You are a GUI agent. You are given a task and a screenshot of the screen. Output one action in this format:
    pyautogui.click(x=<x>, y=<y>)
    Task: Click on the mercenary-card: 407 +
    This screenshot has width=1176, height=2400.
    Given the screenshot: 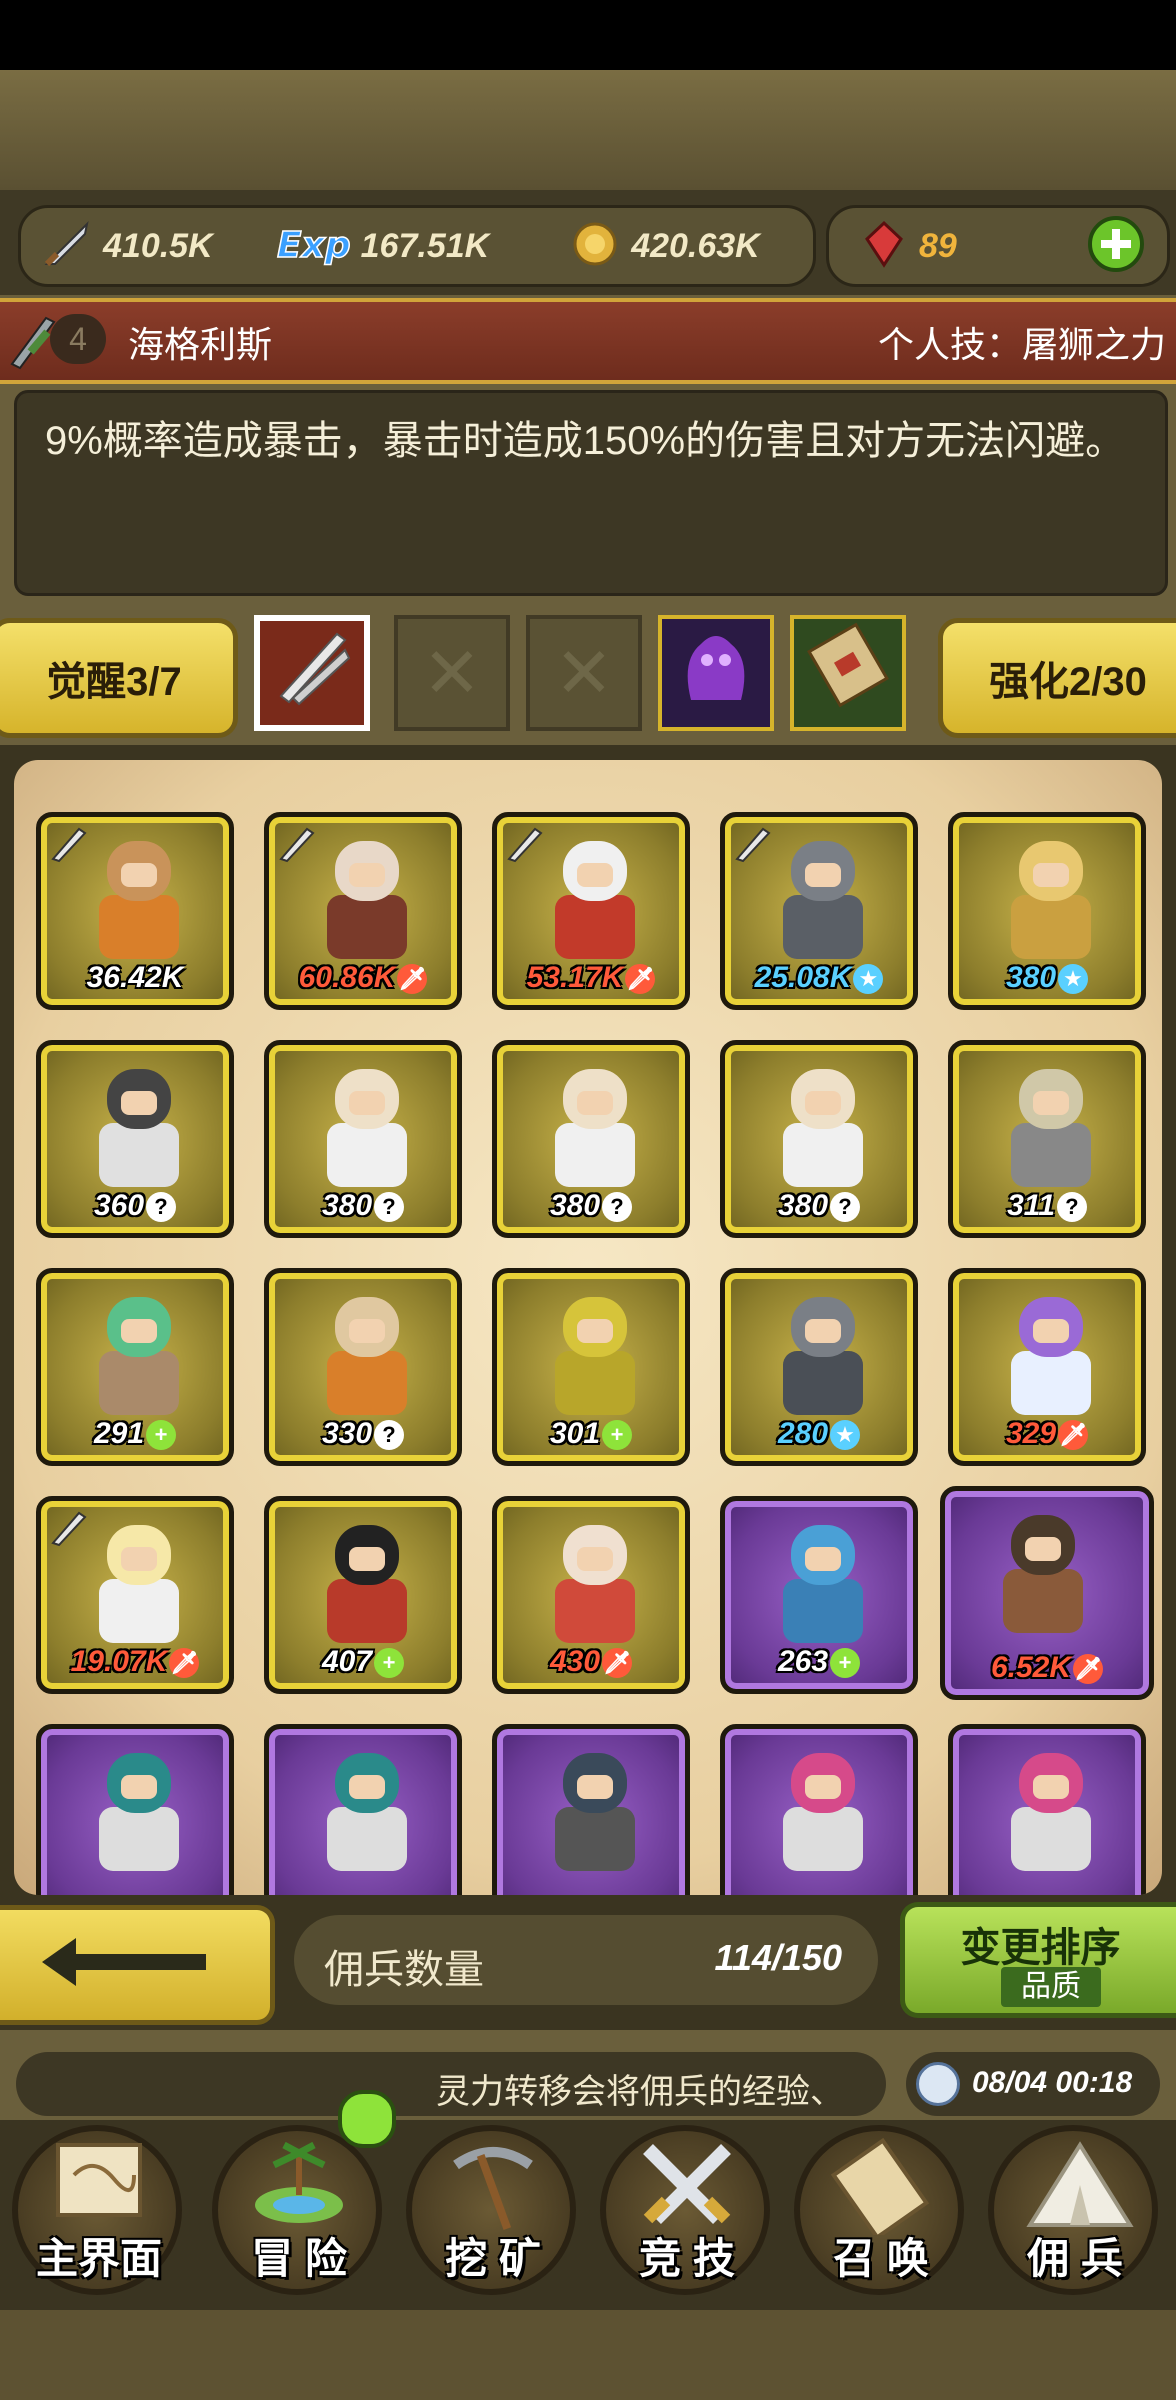 What is the action you would take?
    pyautogui.click(x=363, y=1595)
    